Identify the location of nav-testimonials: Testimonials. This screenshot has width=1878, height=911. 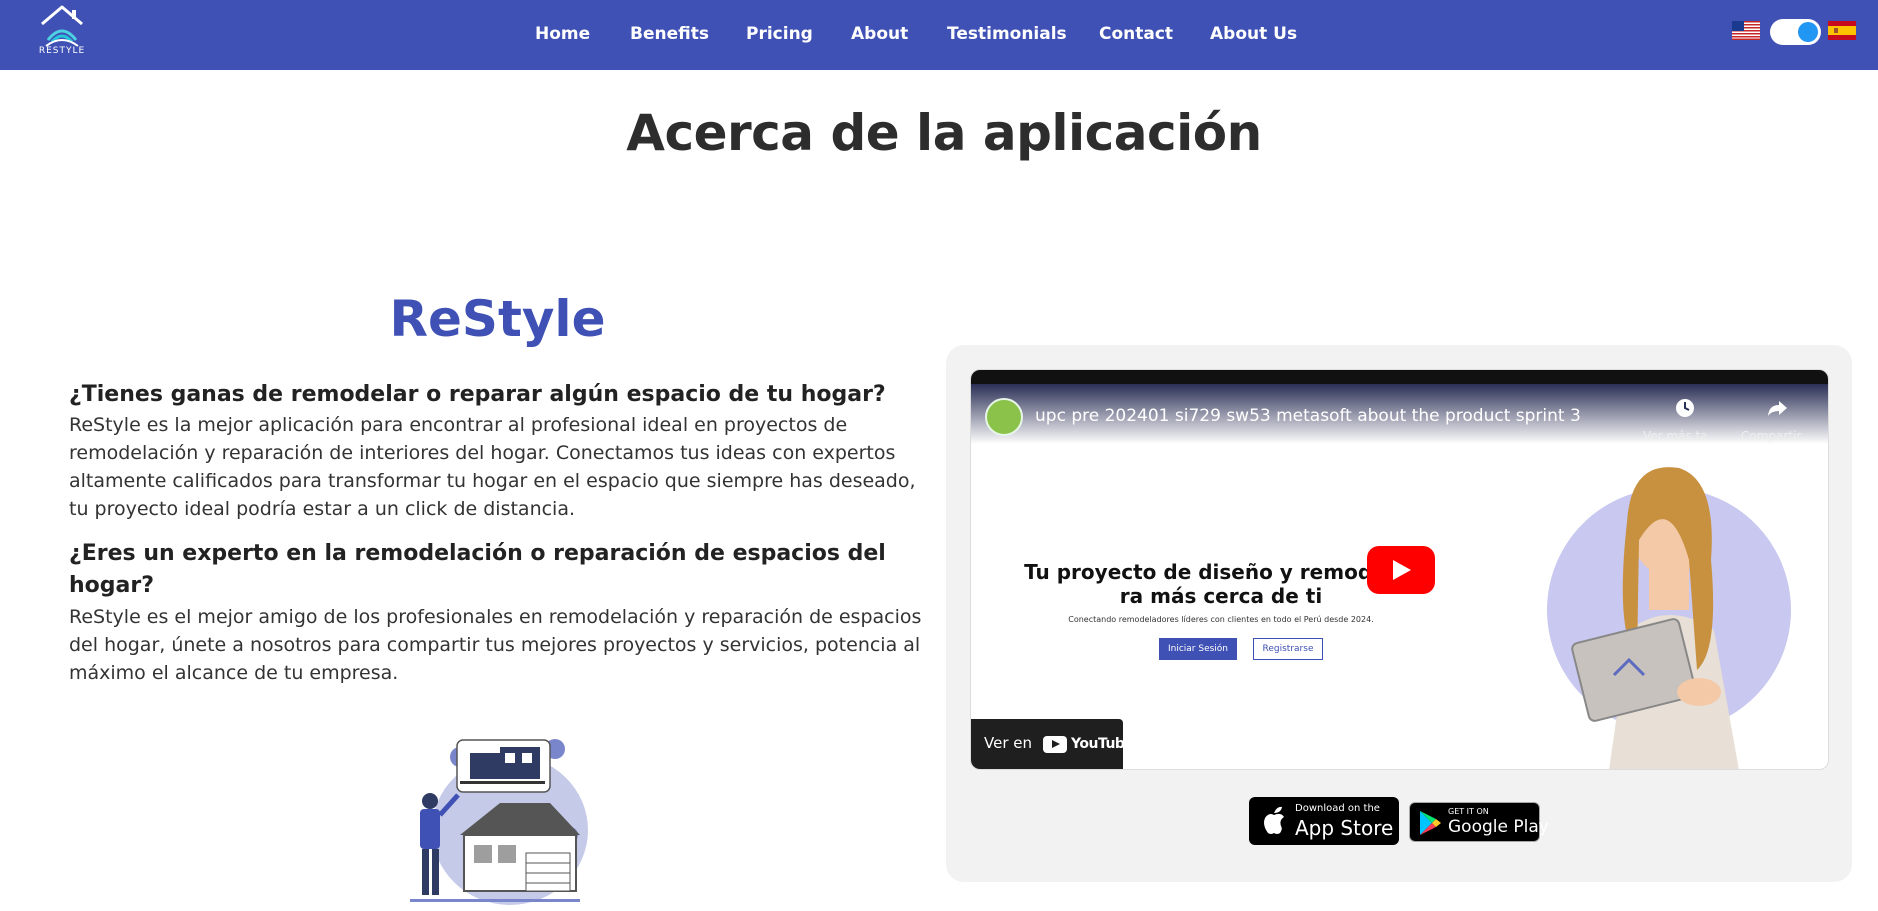
(1007, 34).